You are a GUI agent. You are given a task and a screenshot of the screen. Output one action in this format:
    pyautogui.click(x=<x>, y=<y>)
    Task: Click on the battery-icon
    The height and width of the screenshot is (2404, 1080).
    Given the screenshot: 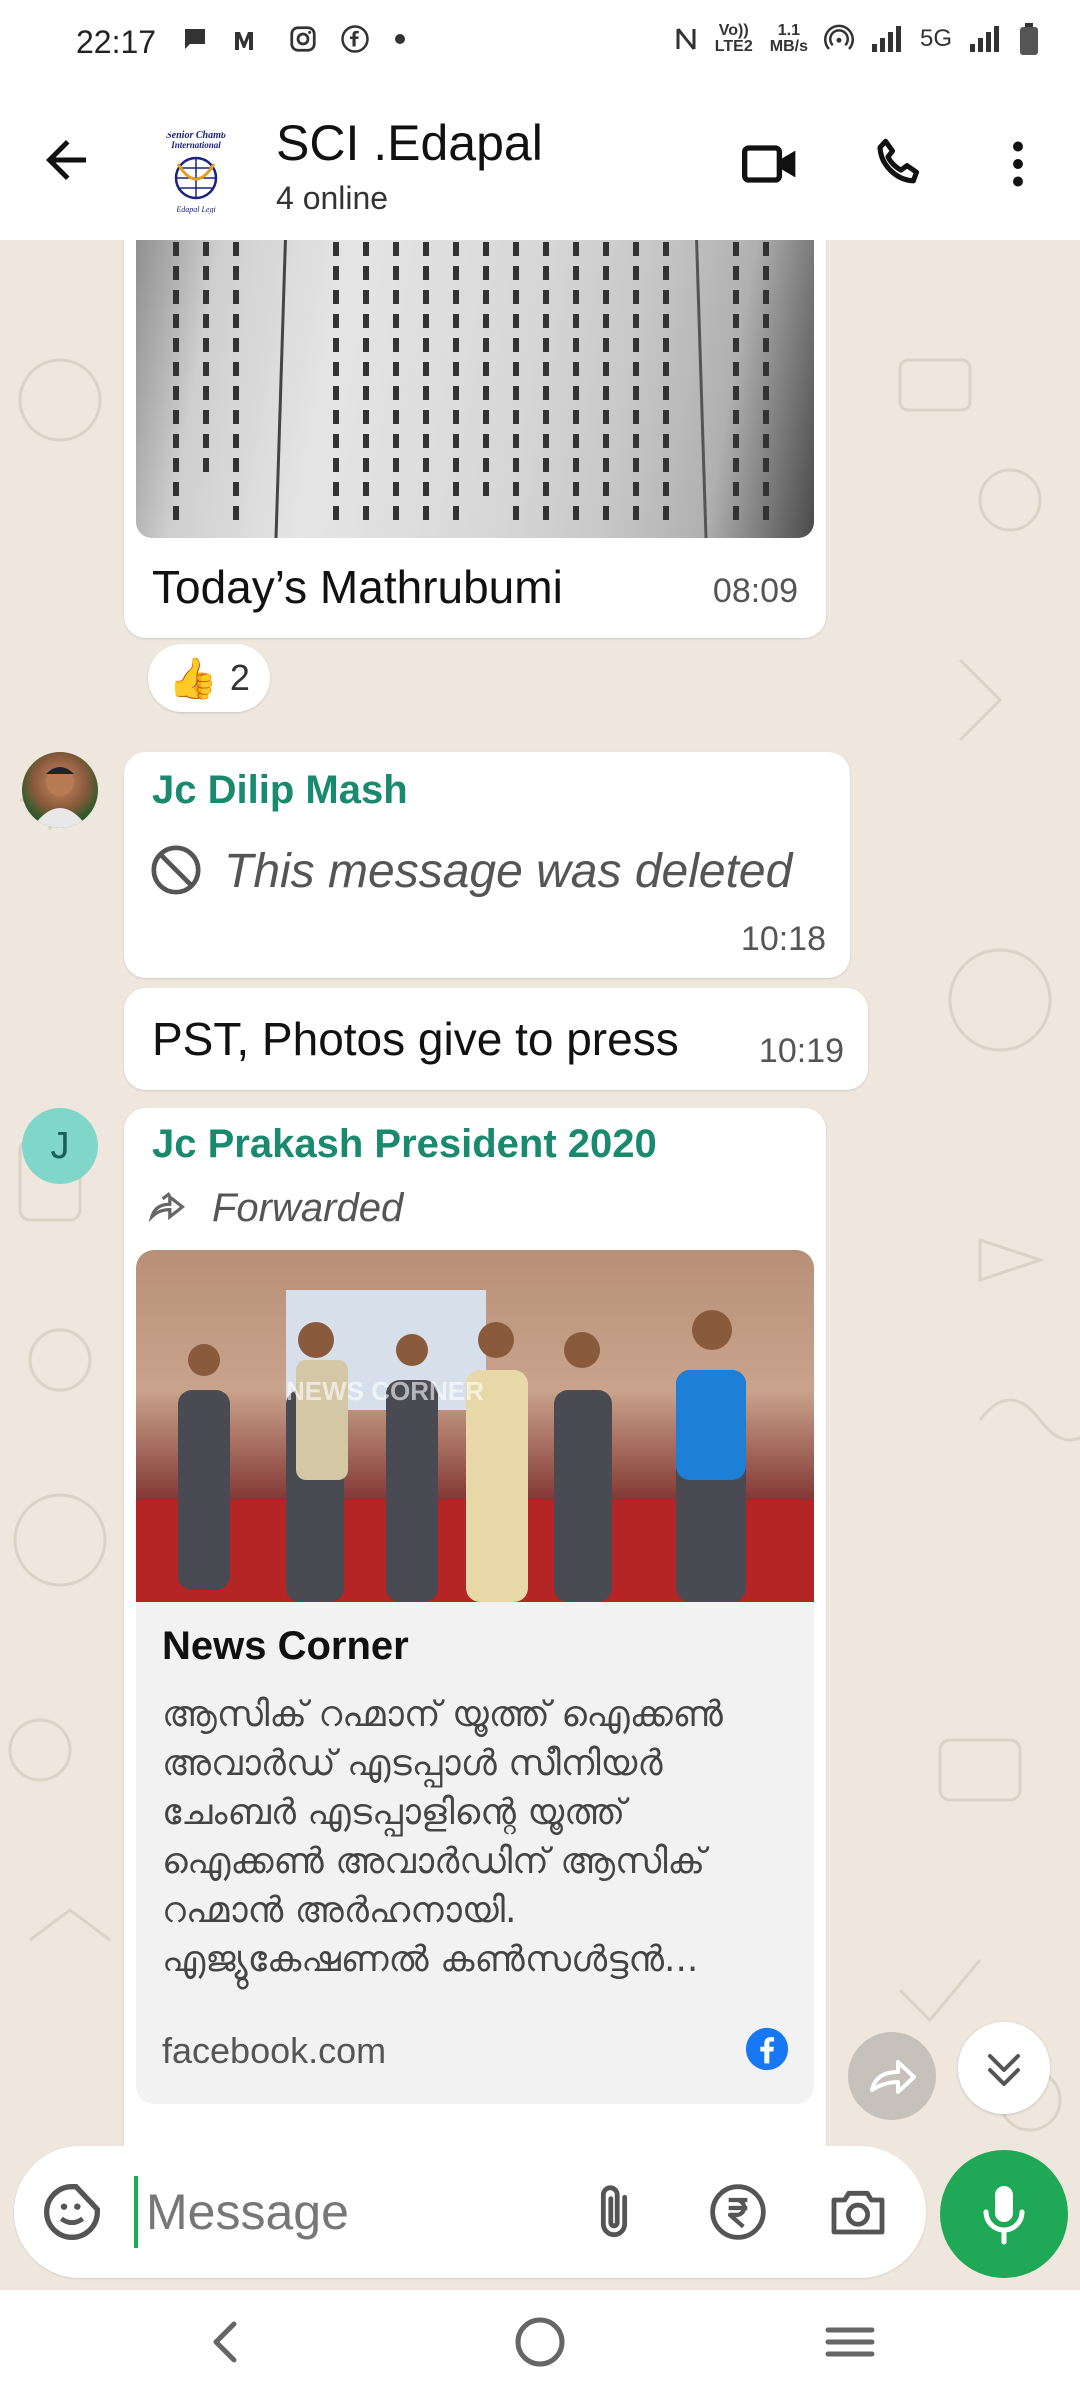 What is the action you would take?
    pyautogui.click(x=1029, y=39)
    